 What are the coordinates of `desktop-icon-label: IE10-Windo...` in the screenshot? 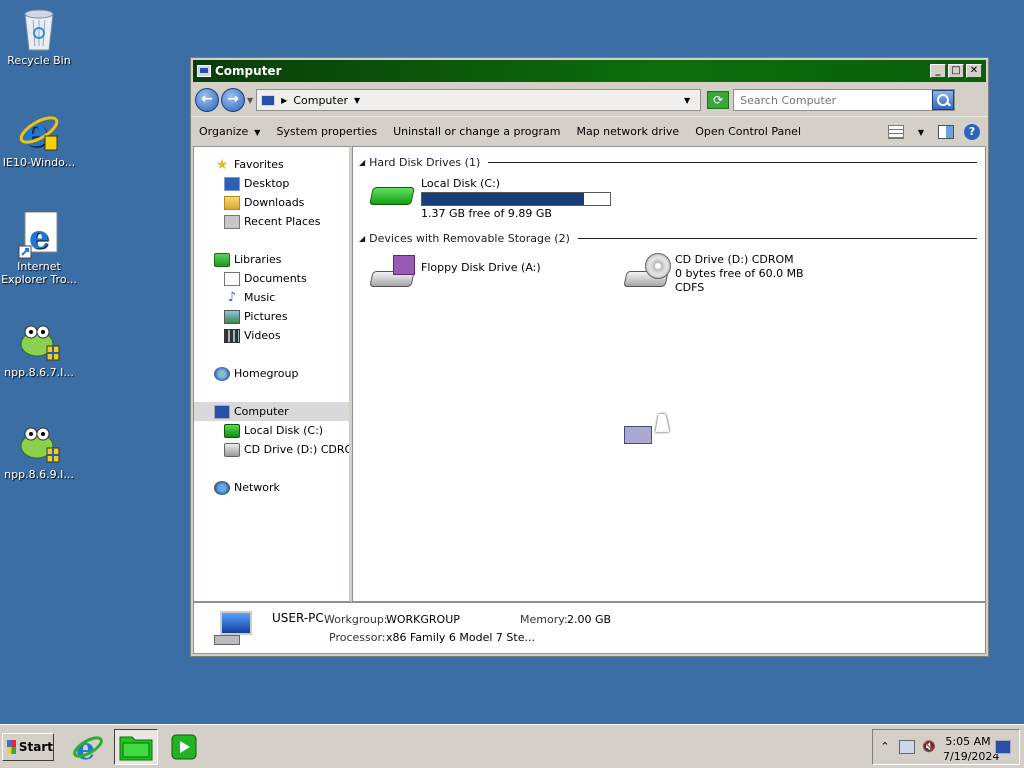 It's located at (39, 162).